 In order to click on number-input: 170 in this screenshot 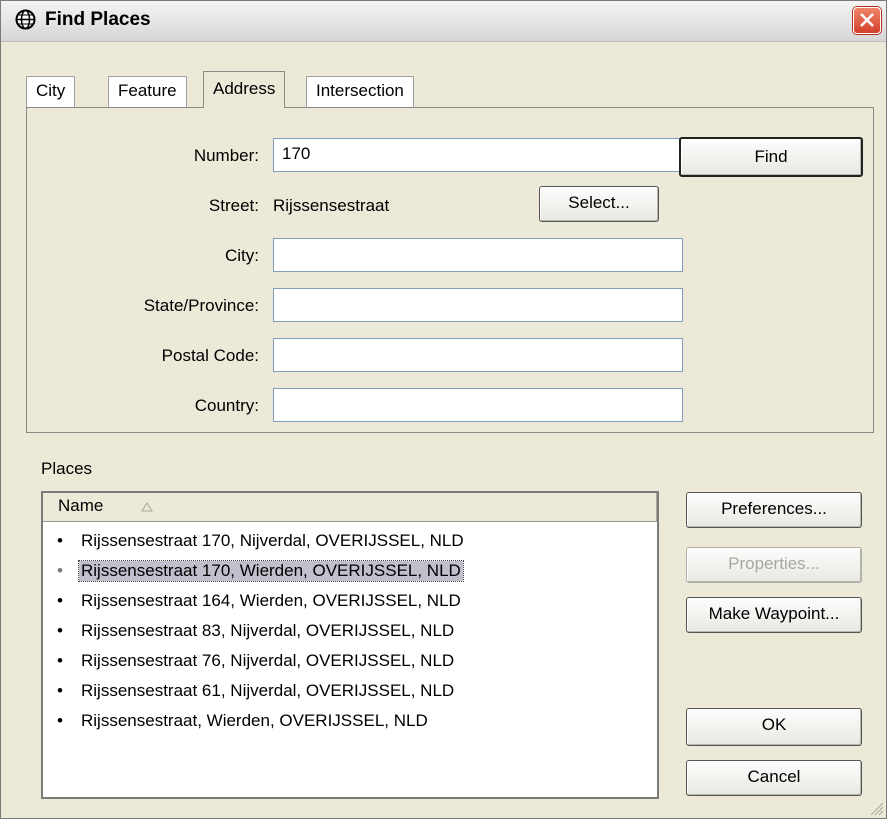, I will do `click(478, 155)`.